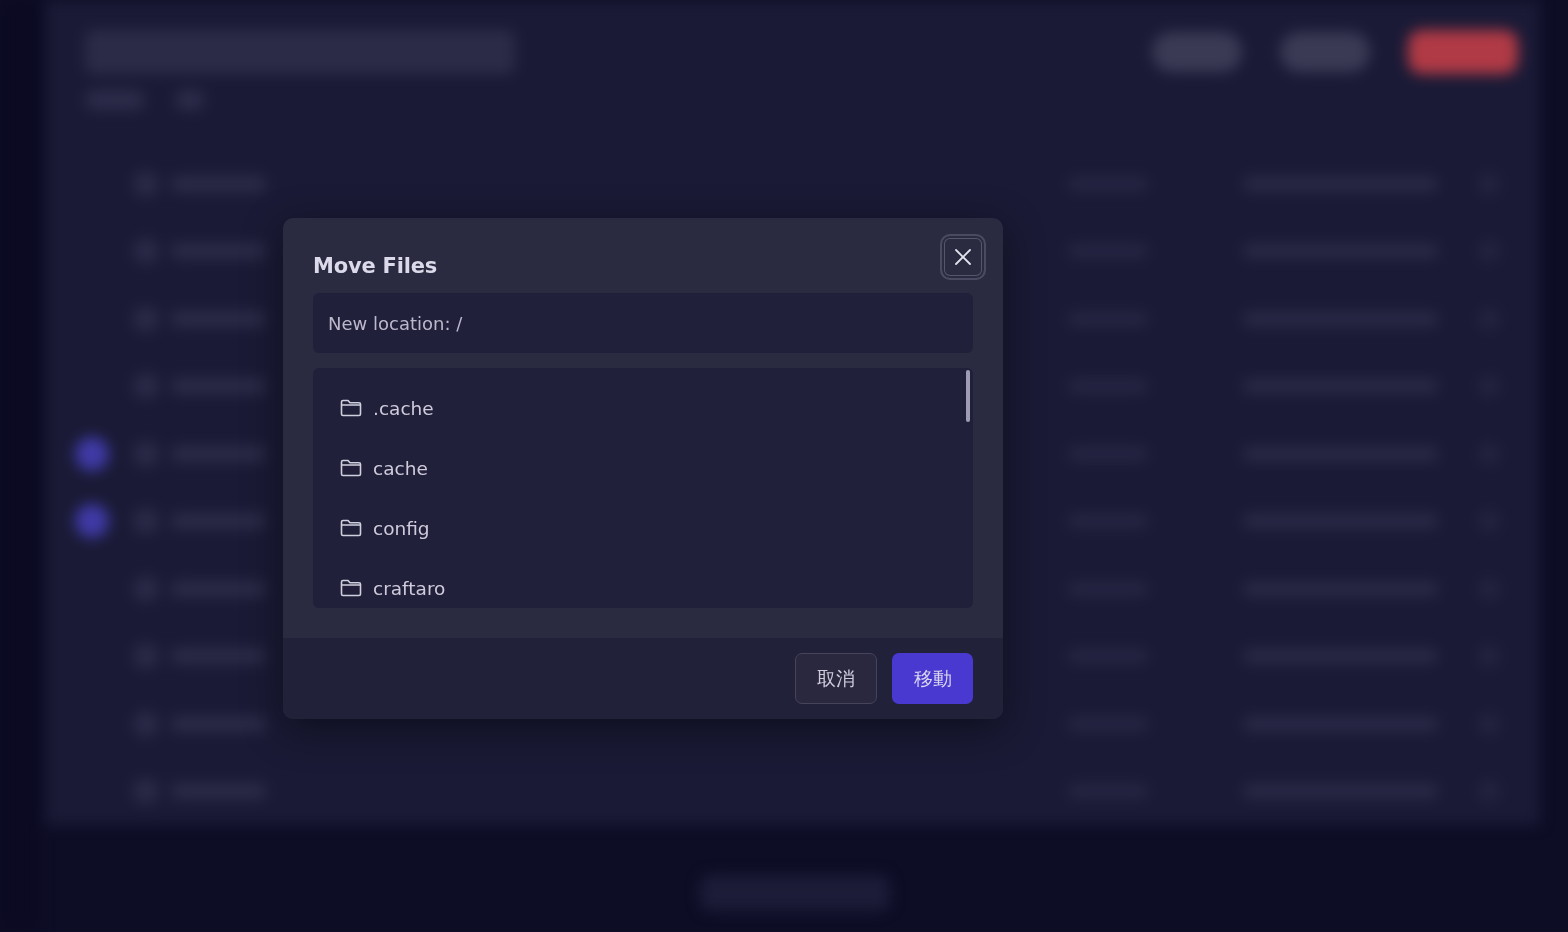 This screenshot has height=932, width=1568. I want to click on move-button: 移動, so click(932, 678).